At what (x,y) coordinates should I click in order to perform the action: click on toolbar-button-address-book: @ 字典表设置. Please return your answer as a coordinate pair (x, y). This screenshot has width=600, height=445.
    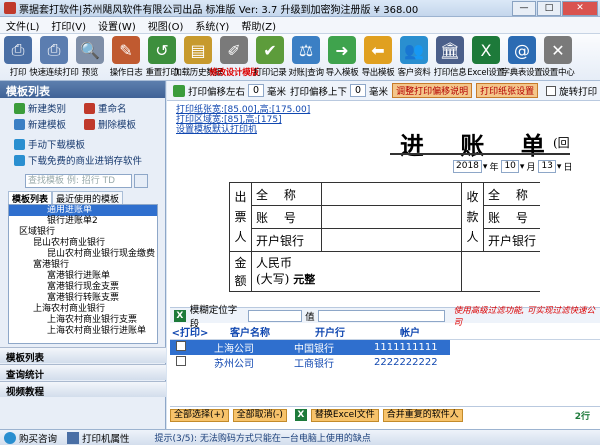
    Looking at the image, I should click on (522, 57).